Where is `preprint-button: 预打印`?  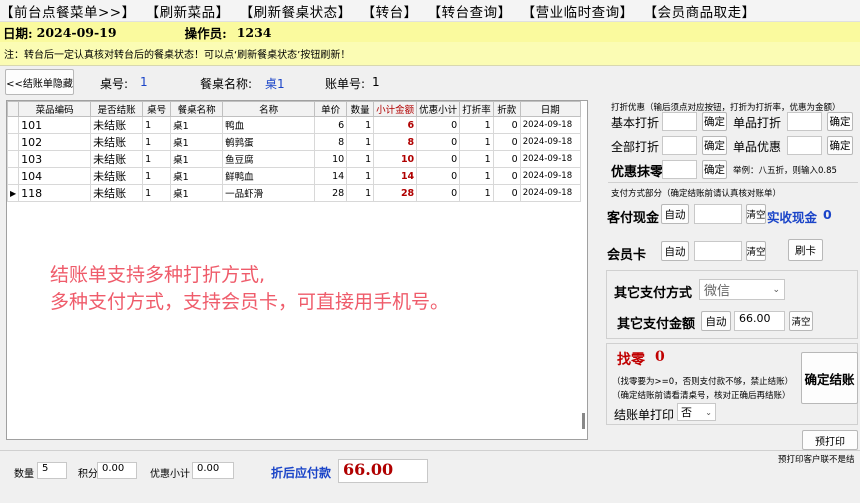 preprint-button: 预打印 is located at coordinates (830, 440).